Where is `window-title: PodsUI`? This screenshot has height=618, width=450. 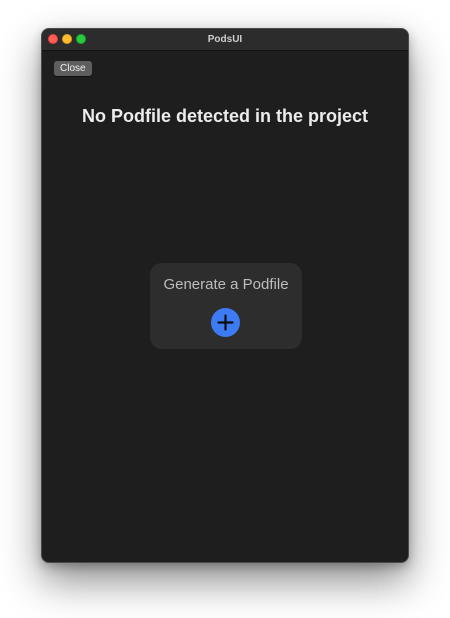
window-title: PodsUI is located at coordinates (225, 39).